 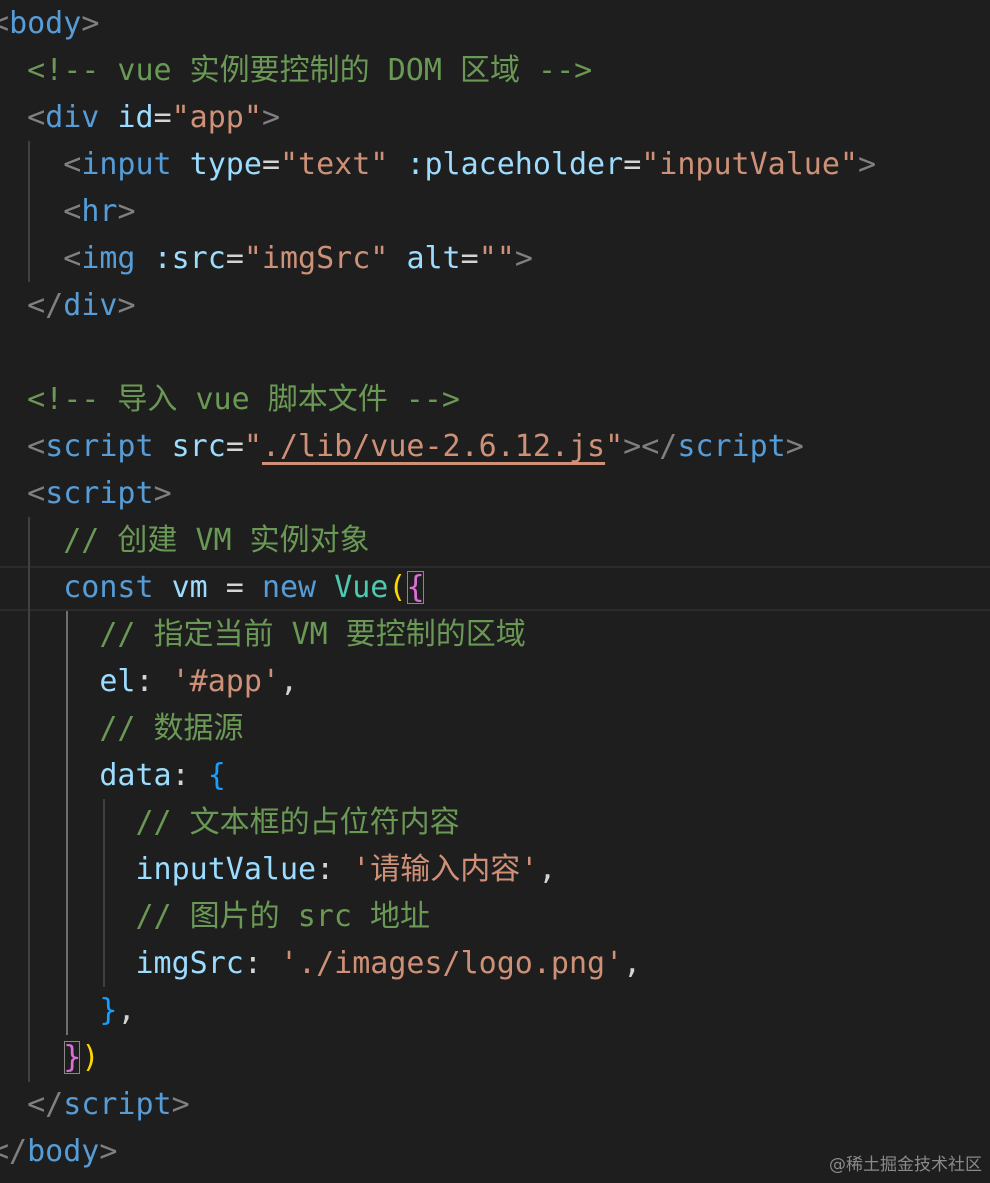 What do you see at coordinates (316, 258) in the screenshot?
I see `code-token: "imgSrc"` at bounding box center [316, 258].